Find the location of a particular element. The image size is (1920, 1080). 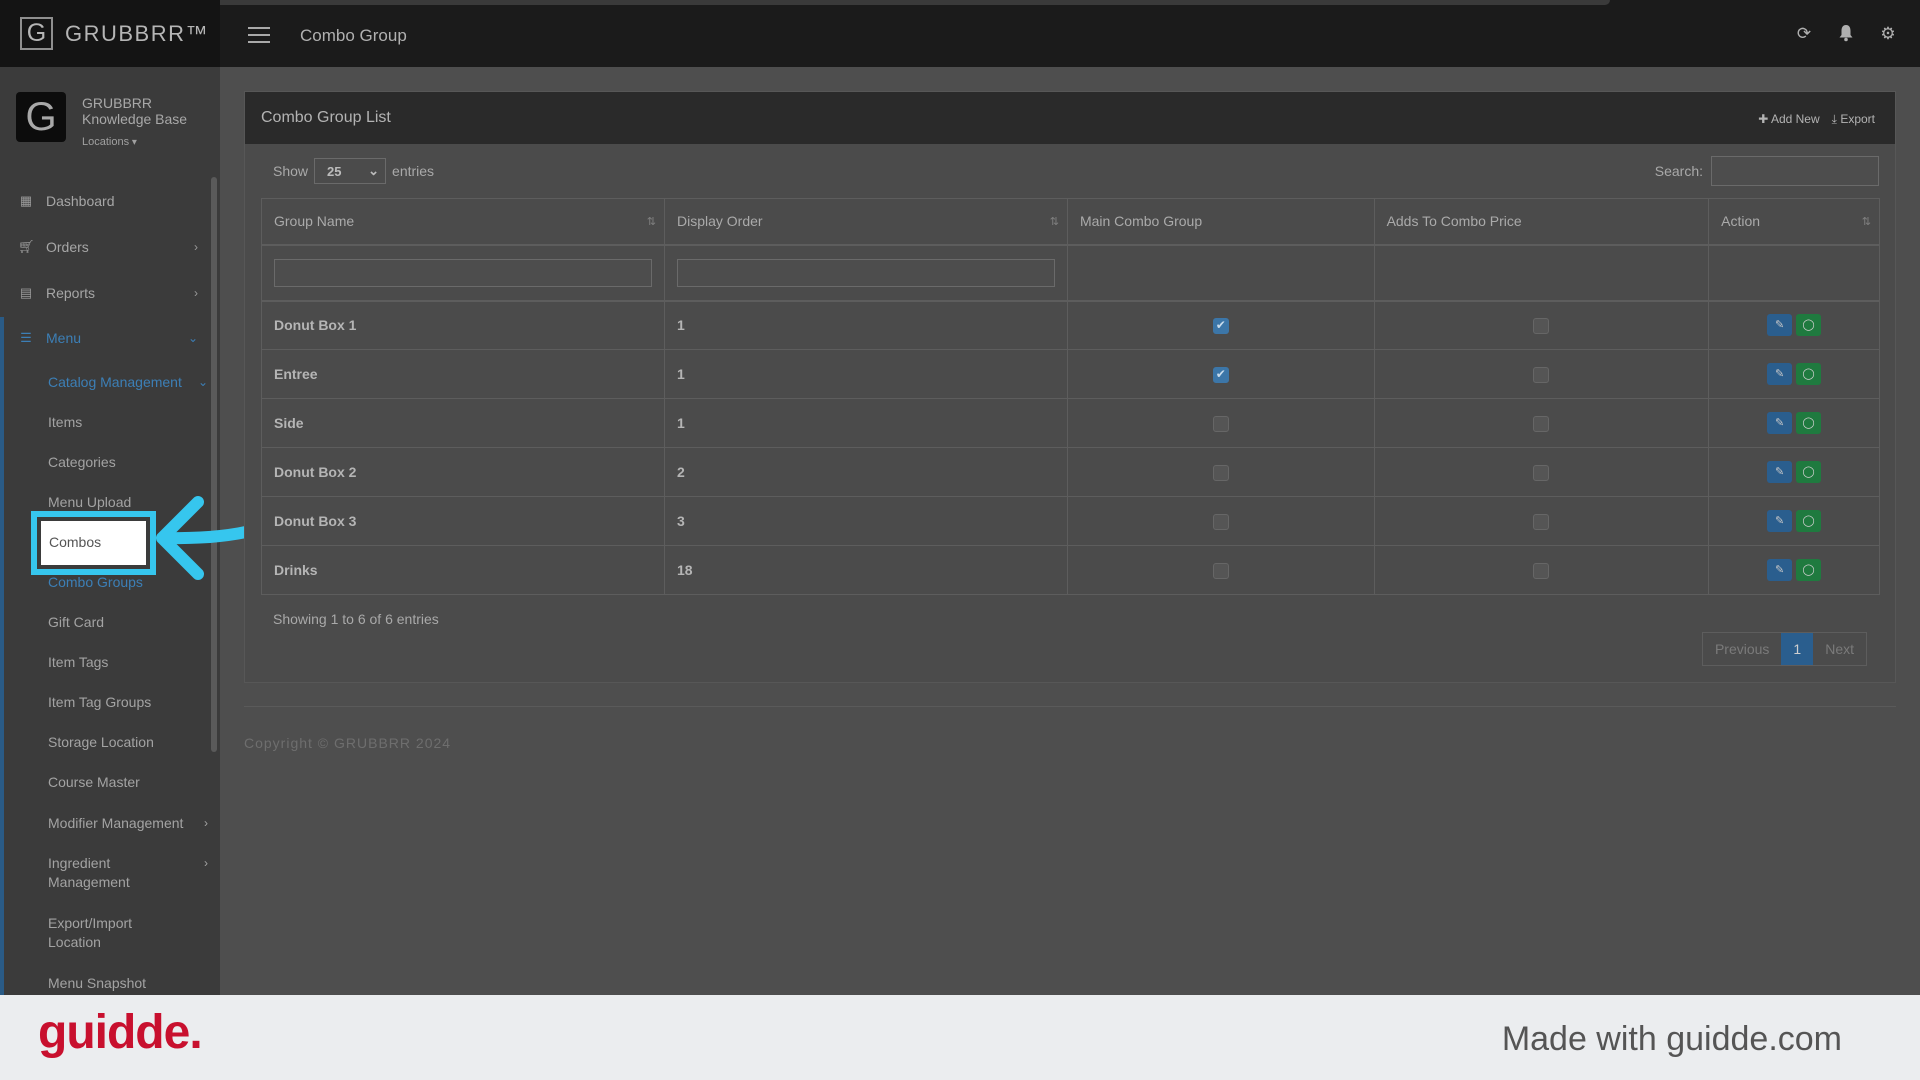

column-header-label: Action is located at coordinates (1741, 221).